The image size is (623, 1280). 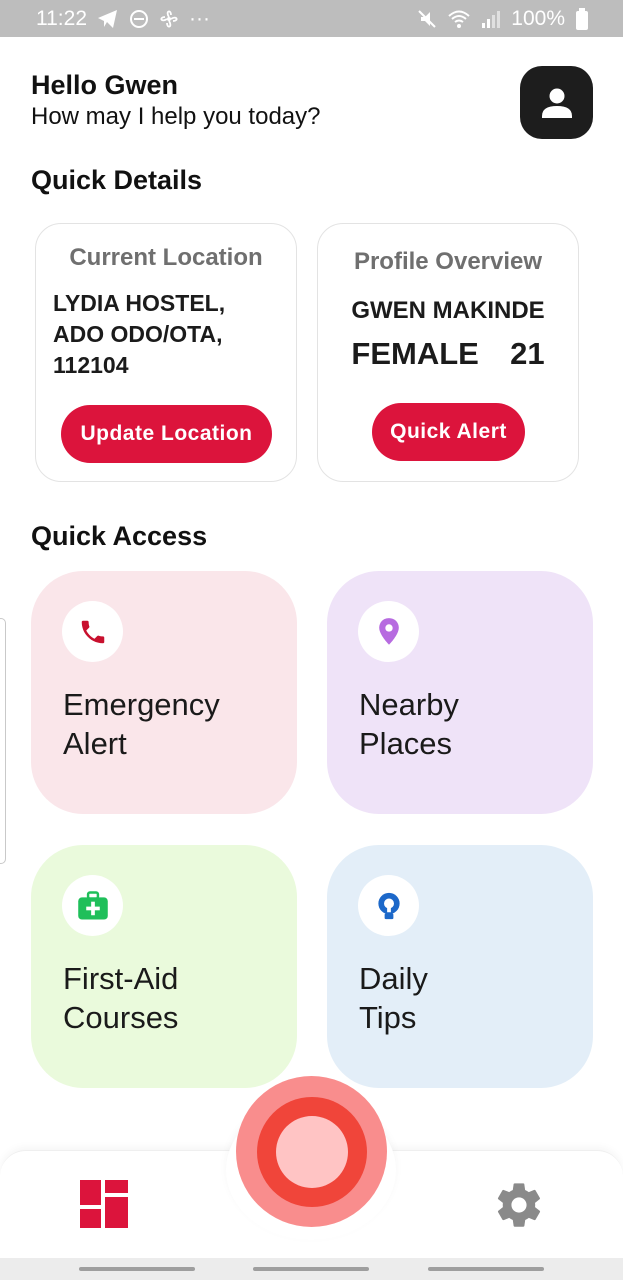 I want to click on gear-icon, so click(x=519, y=1205).